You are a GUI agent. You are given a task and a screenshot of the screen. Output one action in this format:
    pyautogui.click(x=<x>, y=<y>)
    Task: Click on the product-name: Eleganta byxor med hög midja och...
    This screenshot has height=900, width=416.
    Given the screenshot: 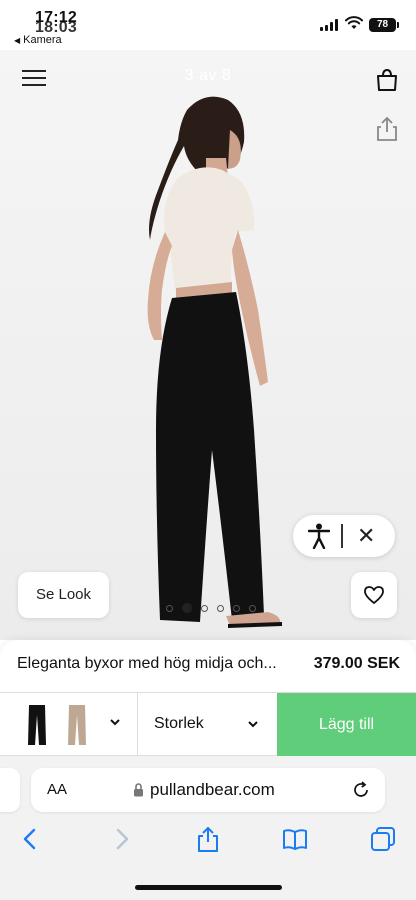 What is the action you would take?
    pyautogui.click(x=147, y=664)
    